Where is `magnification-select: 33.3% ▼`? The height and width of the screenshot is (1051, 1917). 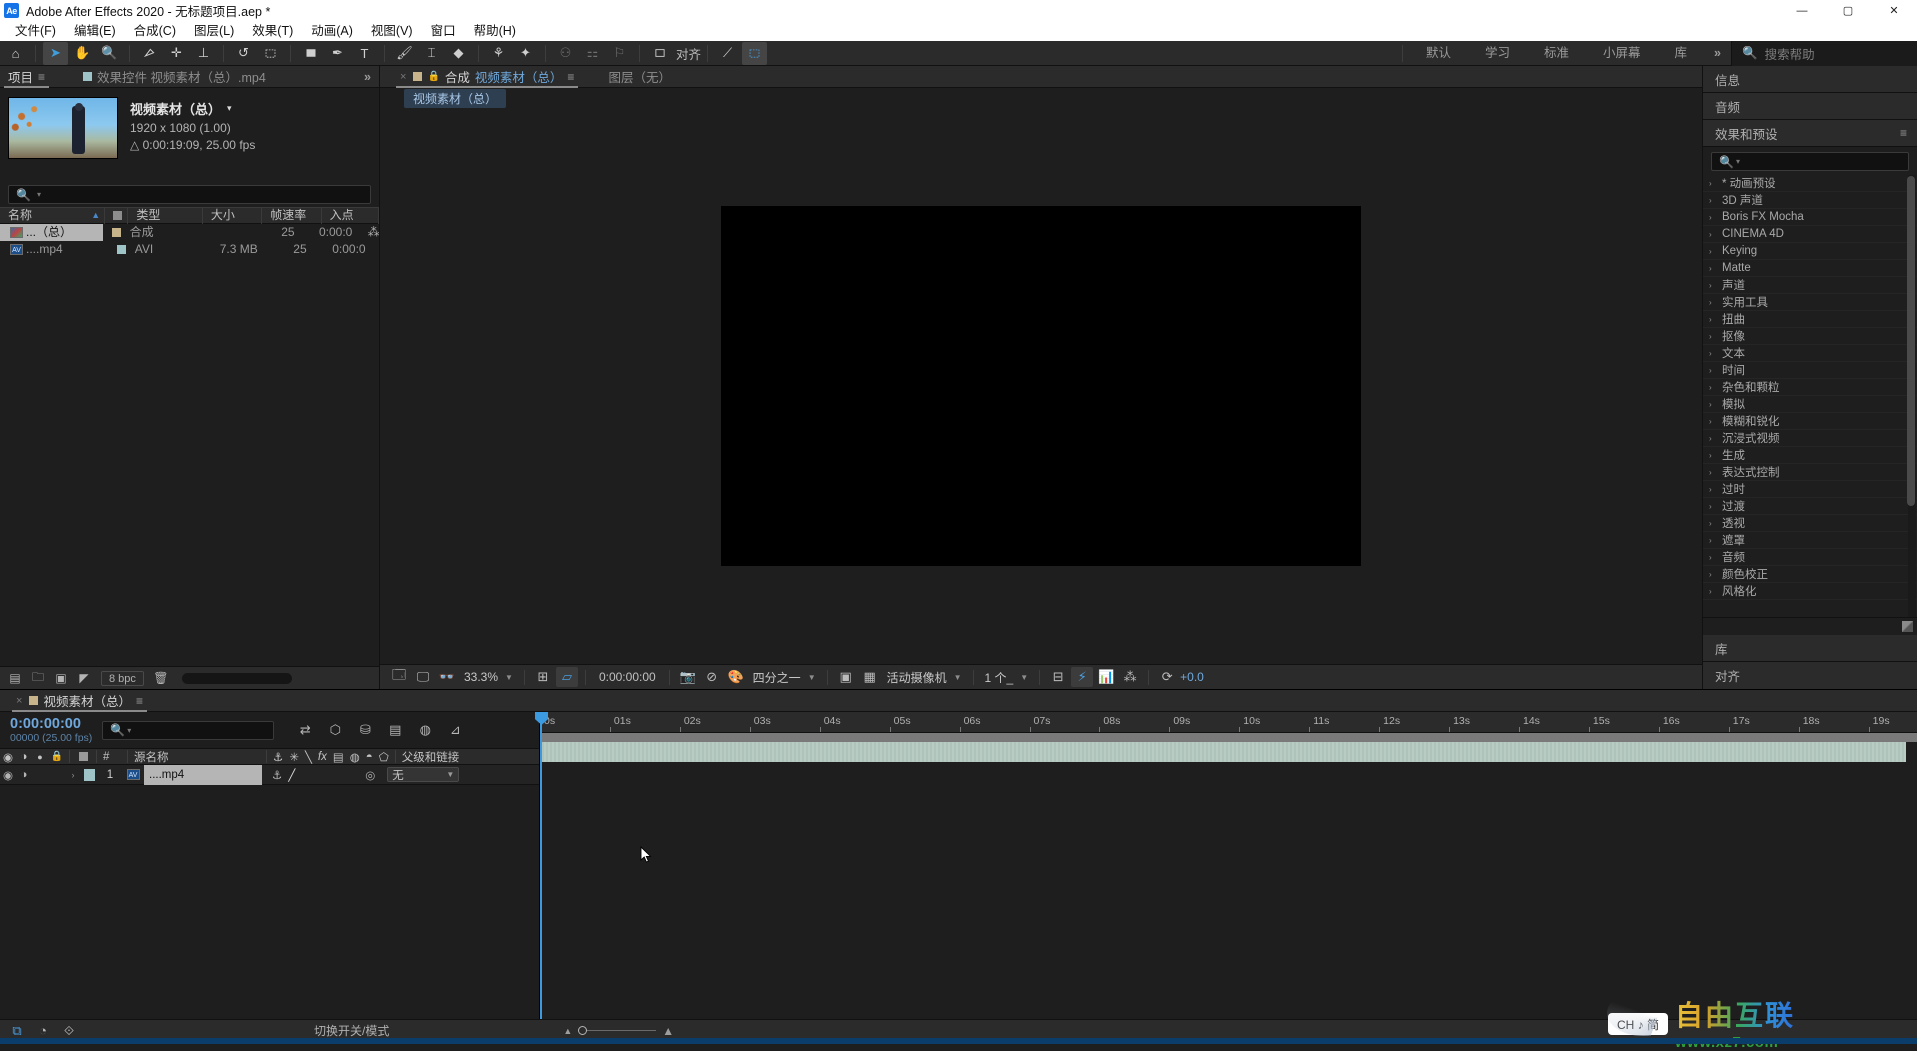
magnification-select: 33.3% ▼ is located at coordinates (488, 677).